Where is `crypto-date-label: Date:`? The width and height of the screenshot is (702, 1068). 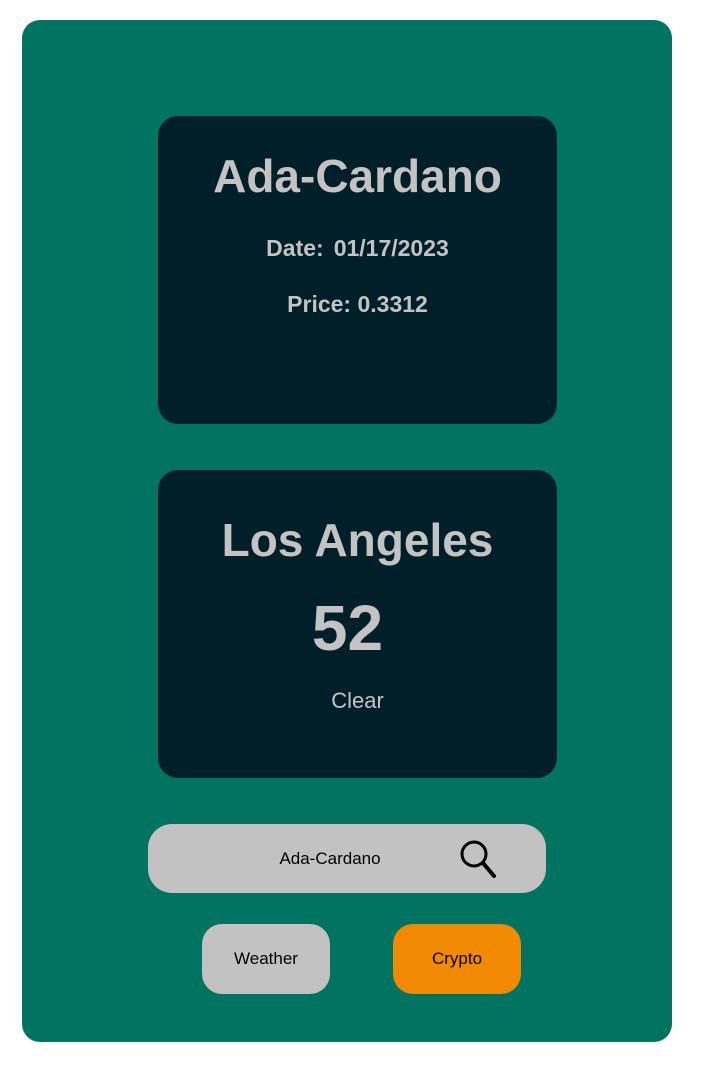
crypto-date-label: Date: is located at coordinates (295, 248).